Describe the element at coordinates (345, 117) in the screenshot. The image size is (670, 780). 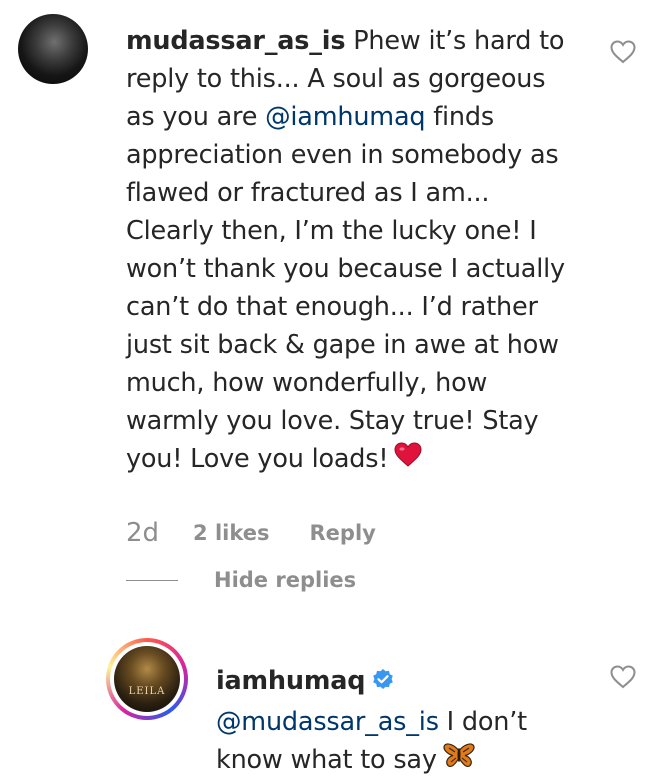
I see `comment-mention-link: @iamhumaq` at that location.